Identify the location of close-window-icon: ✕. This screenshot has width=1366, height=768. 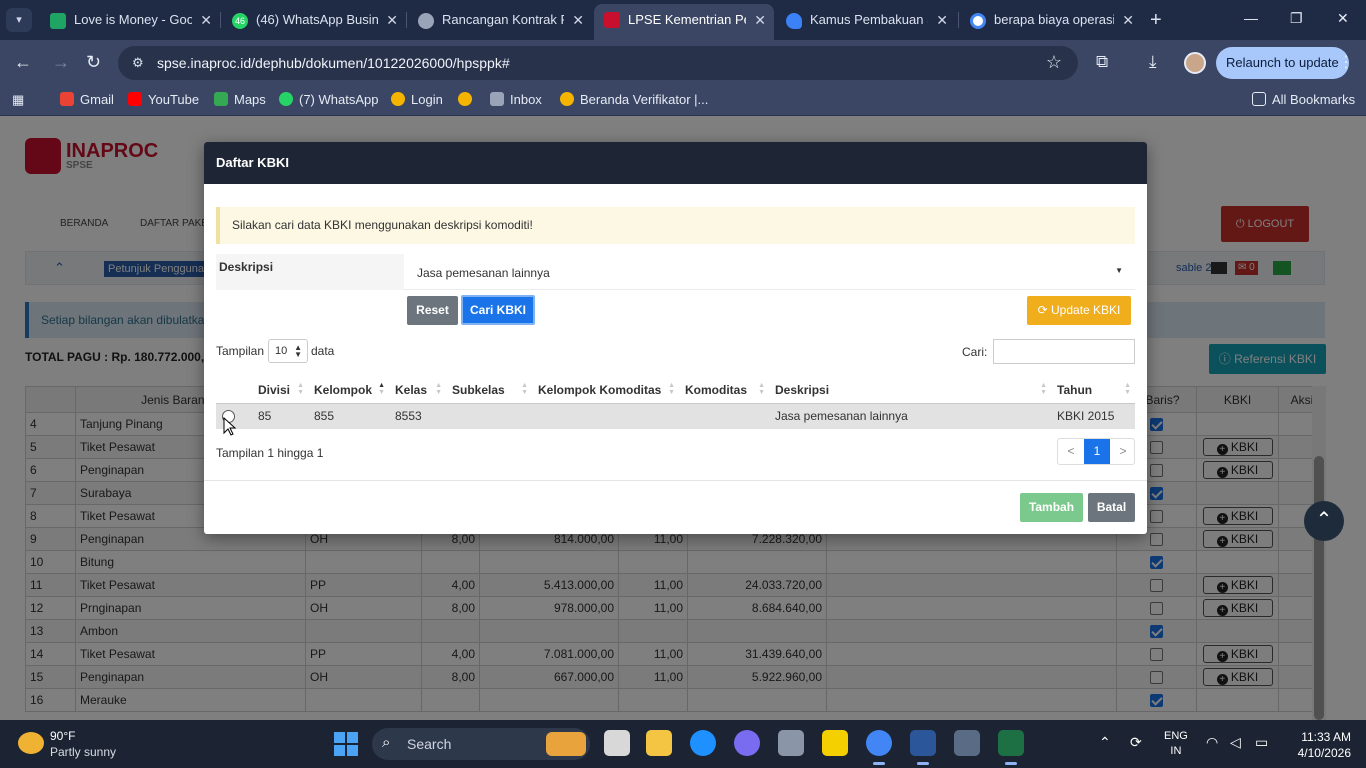
(1343, 18).